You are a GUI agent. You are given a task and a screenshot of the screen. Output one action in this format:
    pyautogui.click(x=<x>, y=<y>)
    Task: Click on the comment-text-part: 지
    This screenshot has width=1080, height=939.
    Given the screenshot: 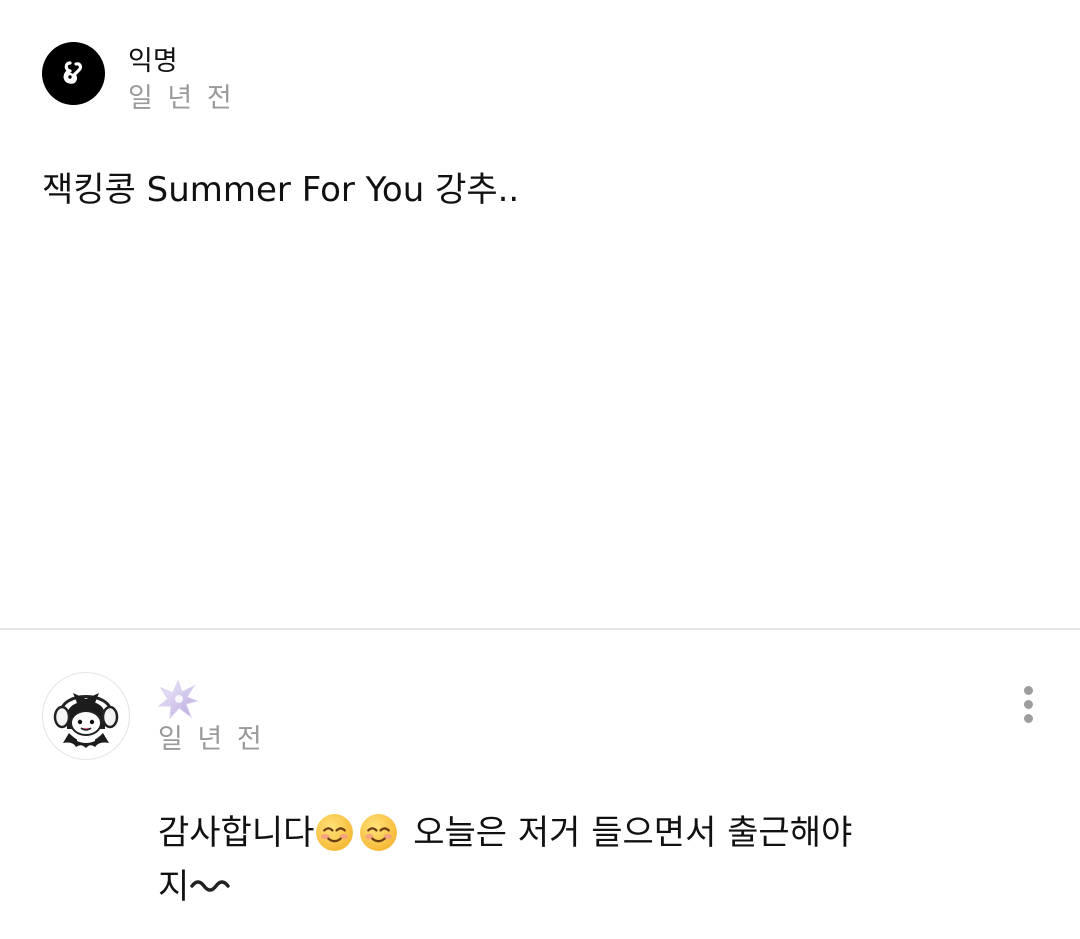 What is the action you would take?
    pyautogui.click(x=174, y=887)
    